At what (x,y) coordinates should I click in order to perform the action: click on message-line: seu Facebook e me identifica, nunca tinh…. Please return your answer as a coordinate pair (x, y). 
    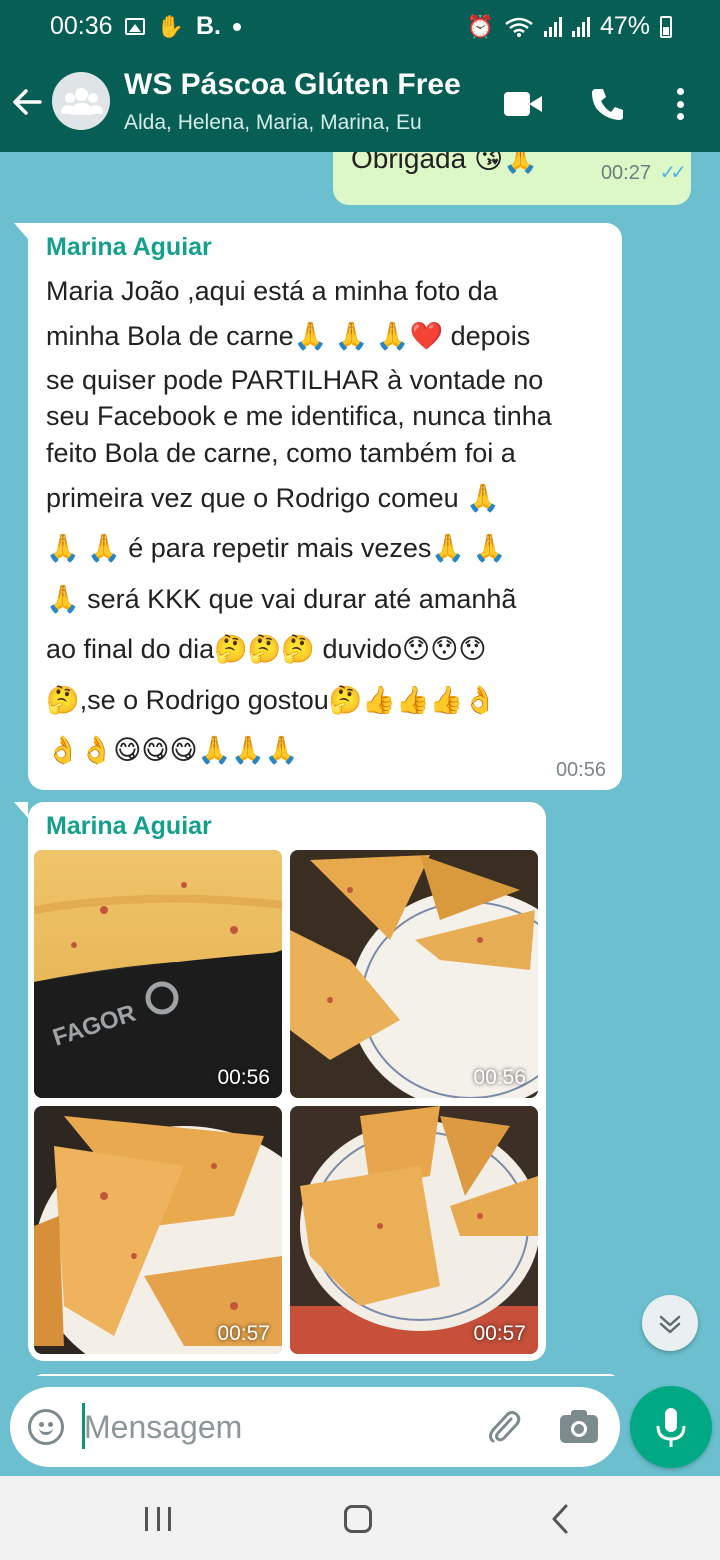
    Looking at the image, I should click on (299, 416).